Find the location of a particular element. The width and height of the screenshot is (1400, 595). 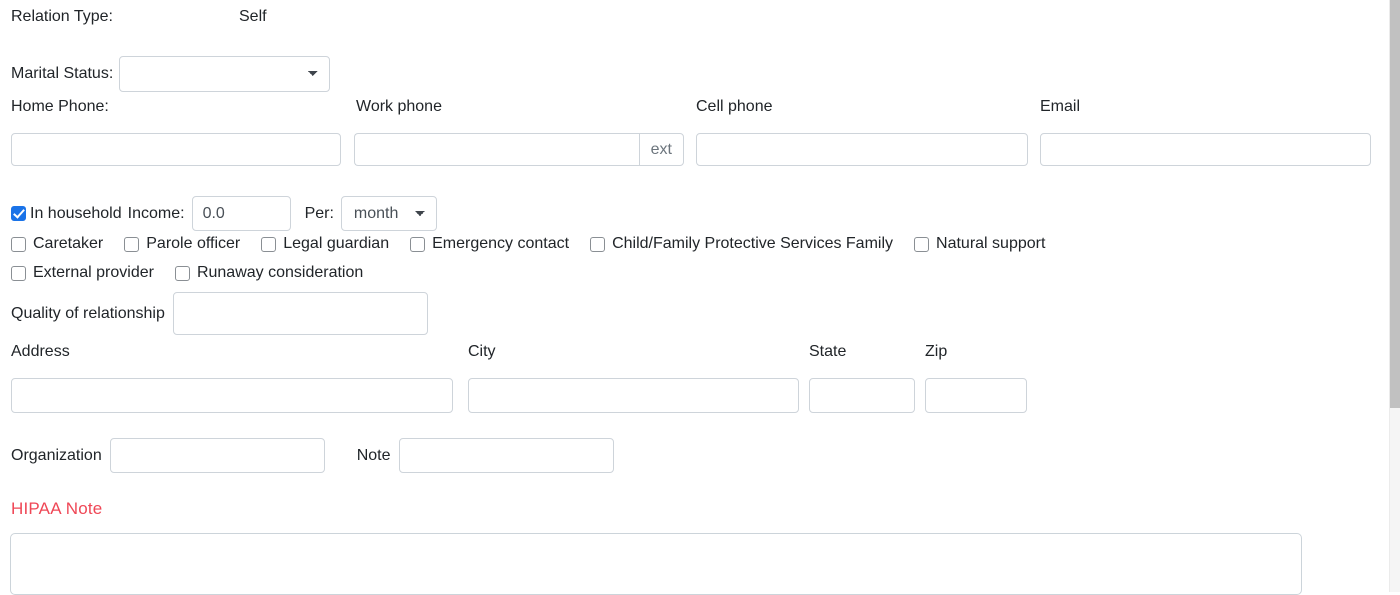

email-label: Email is located at coordinates (1060, 106).